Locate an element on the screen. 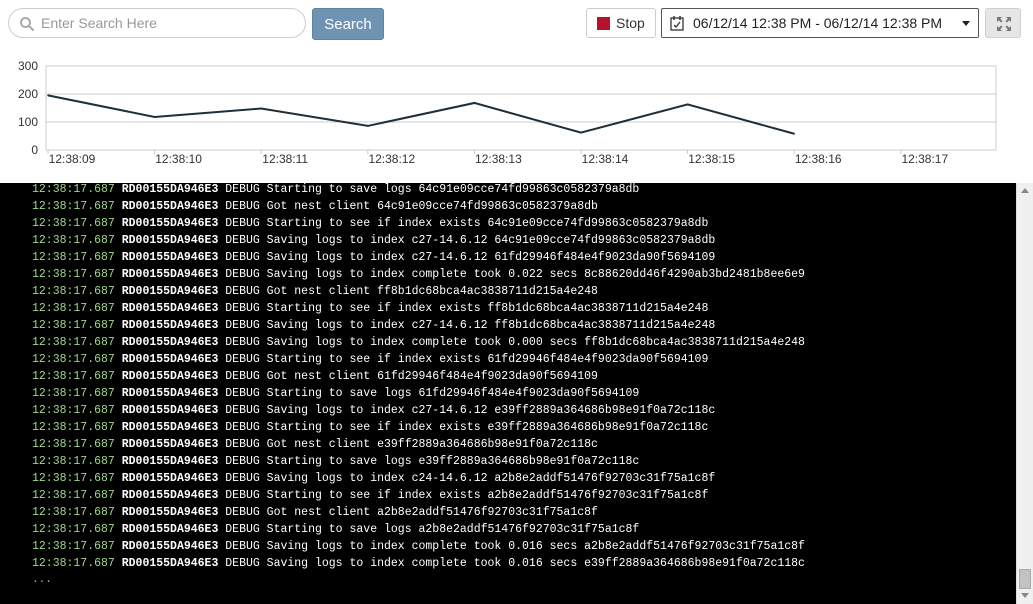 Image resolution: width=1033 pixels, height=604 pixels. fullscreen-button is located at coordinates (1003, 23).